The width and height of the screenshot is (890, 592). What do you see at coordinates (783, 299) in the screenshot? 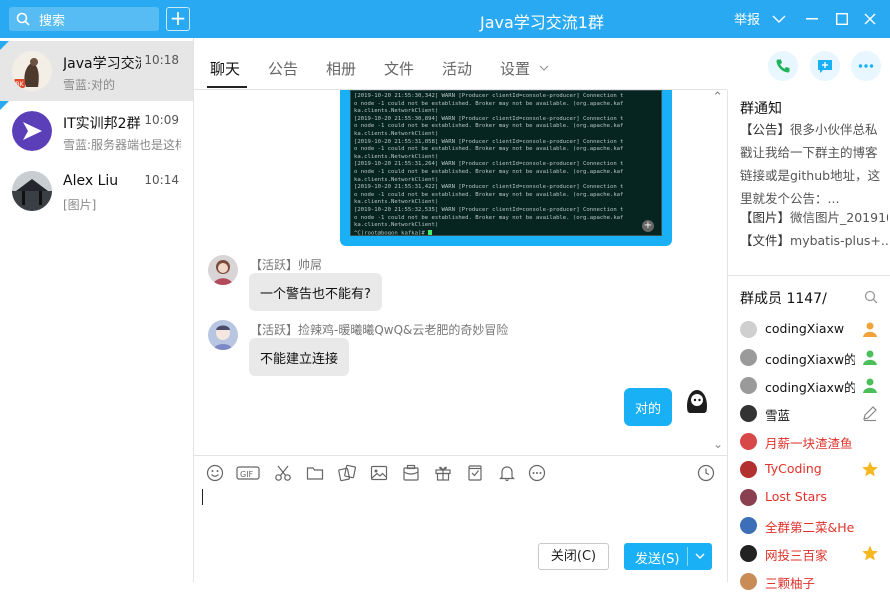
I see `members-title: 群成员 1147/` at bounding box center [783, 299].